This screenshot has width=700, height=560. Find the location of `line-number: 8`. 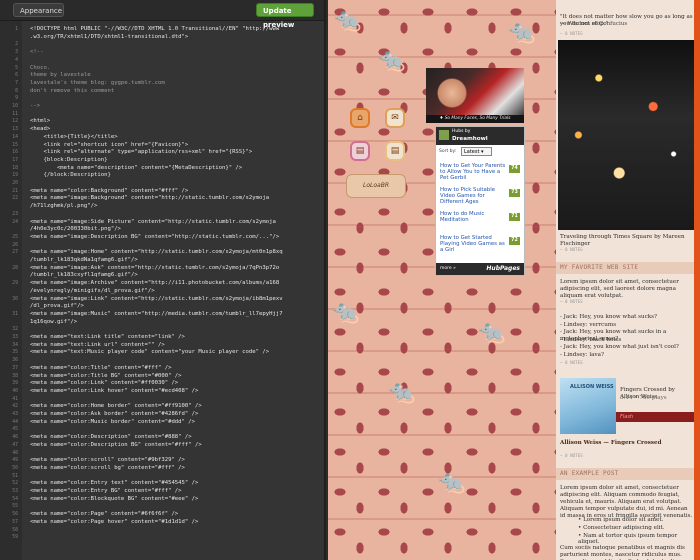

line-number: 8 is located at coordinates (16, 91).